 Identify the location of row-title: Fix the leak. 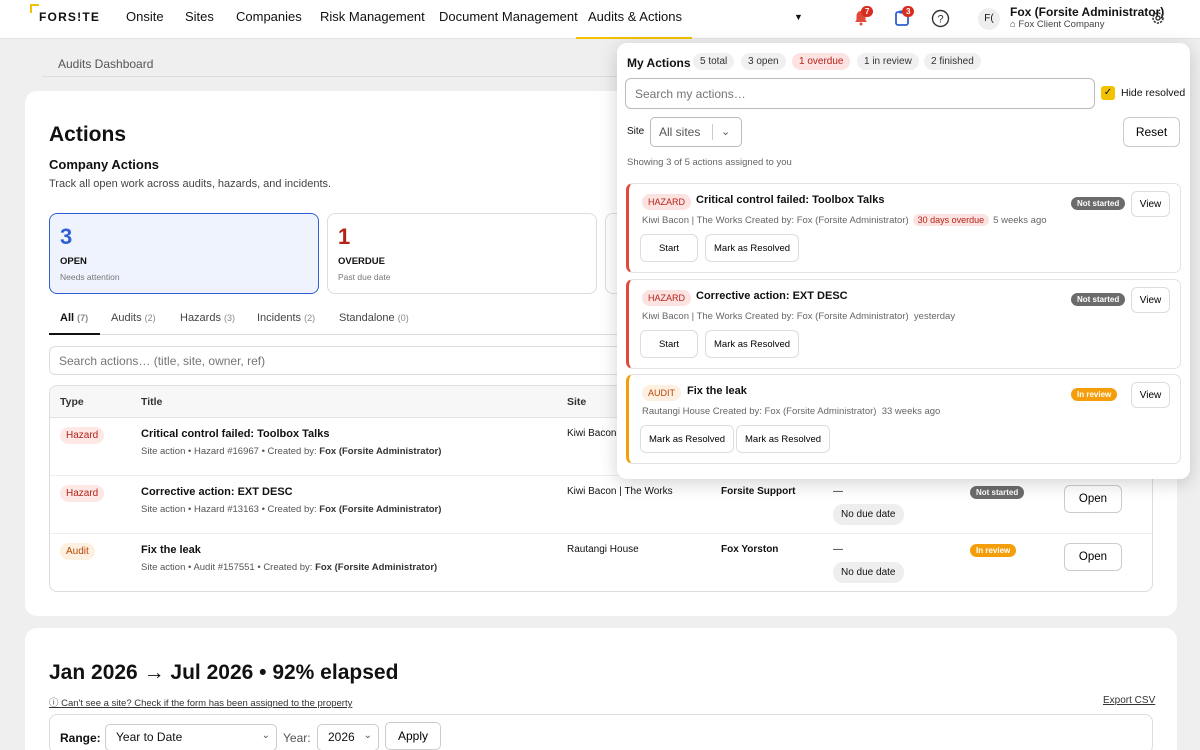
(171, 550).